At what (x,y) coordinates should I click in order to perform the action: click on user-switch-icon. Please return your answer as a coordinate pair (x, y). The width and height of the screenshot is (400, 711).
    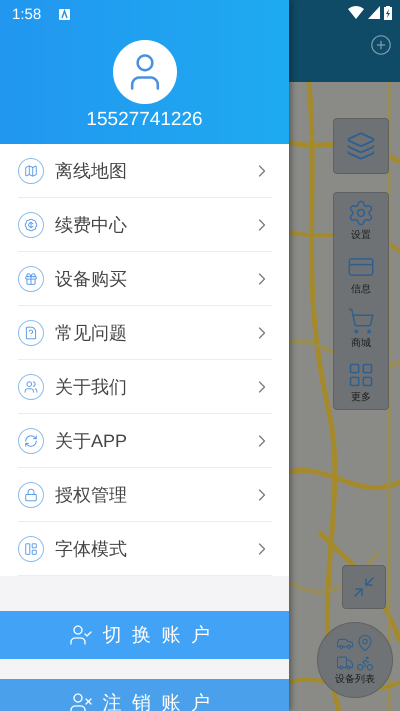
    Looking at the image, I should click on (80, 635).